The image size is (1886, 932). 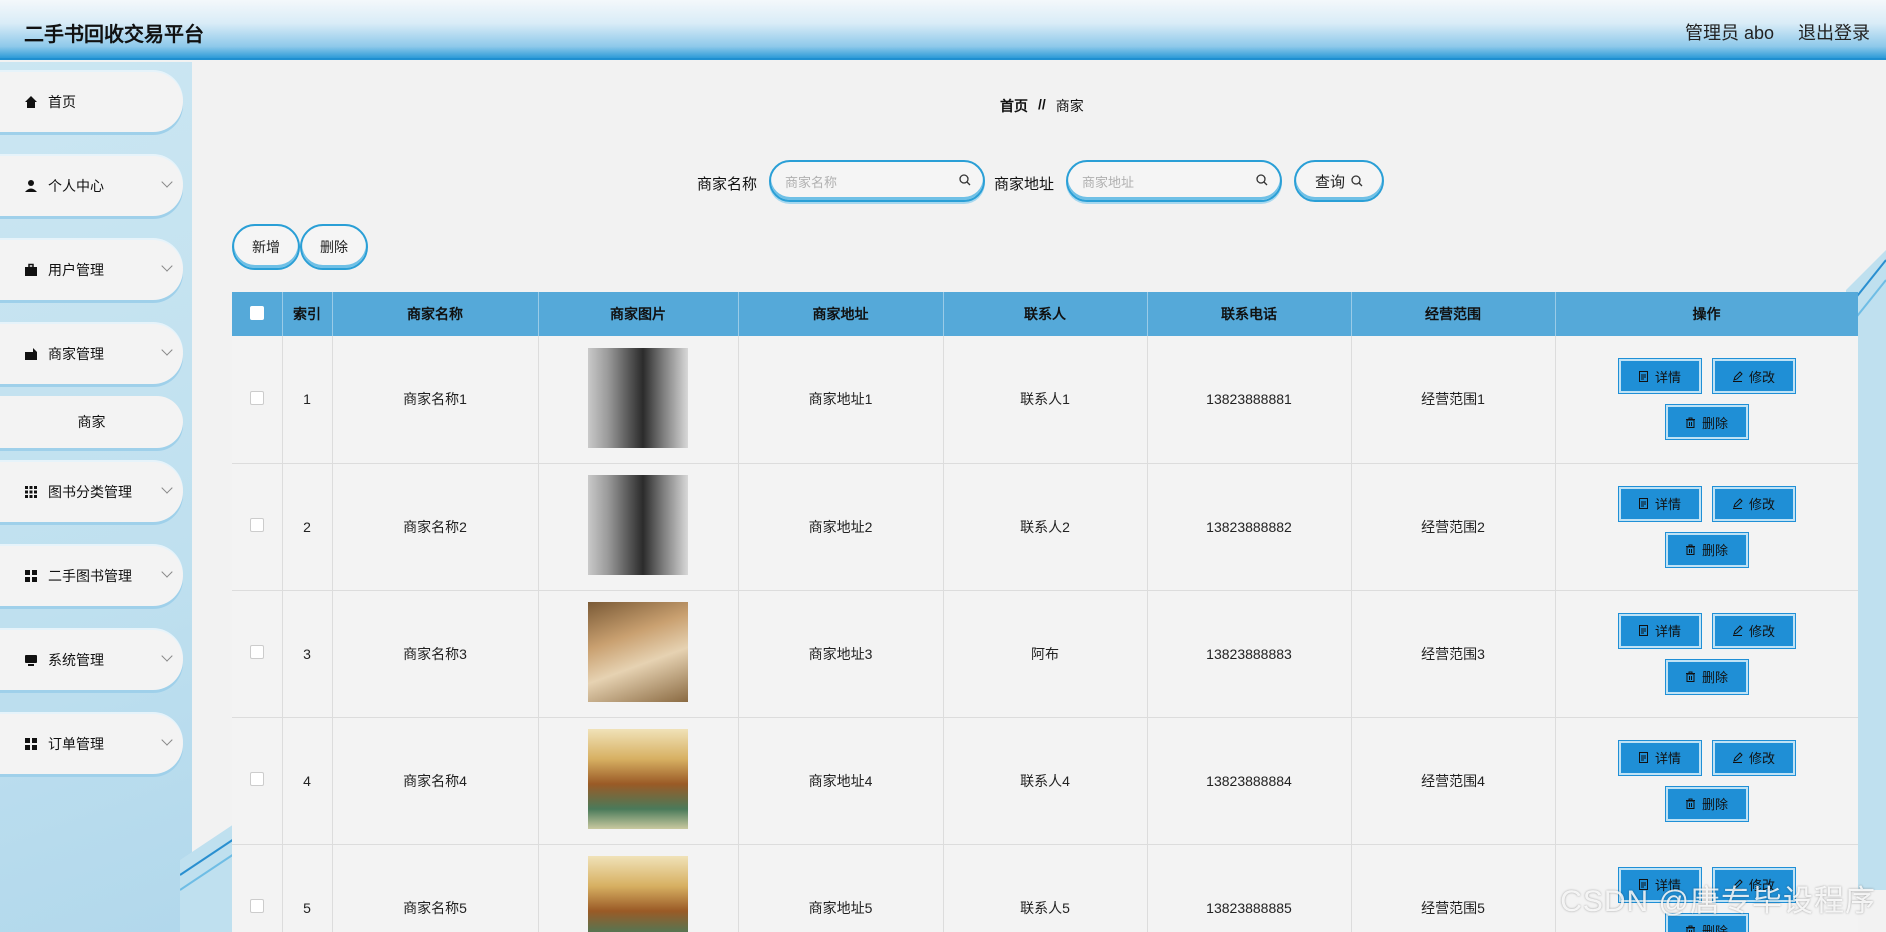 What do you see at coordinates (1706, 314) in the screenshot?
I see `col-actions: 操作` at bounding box center [1706, 314].